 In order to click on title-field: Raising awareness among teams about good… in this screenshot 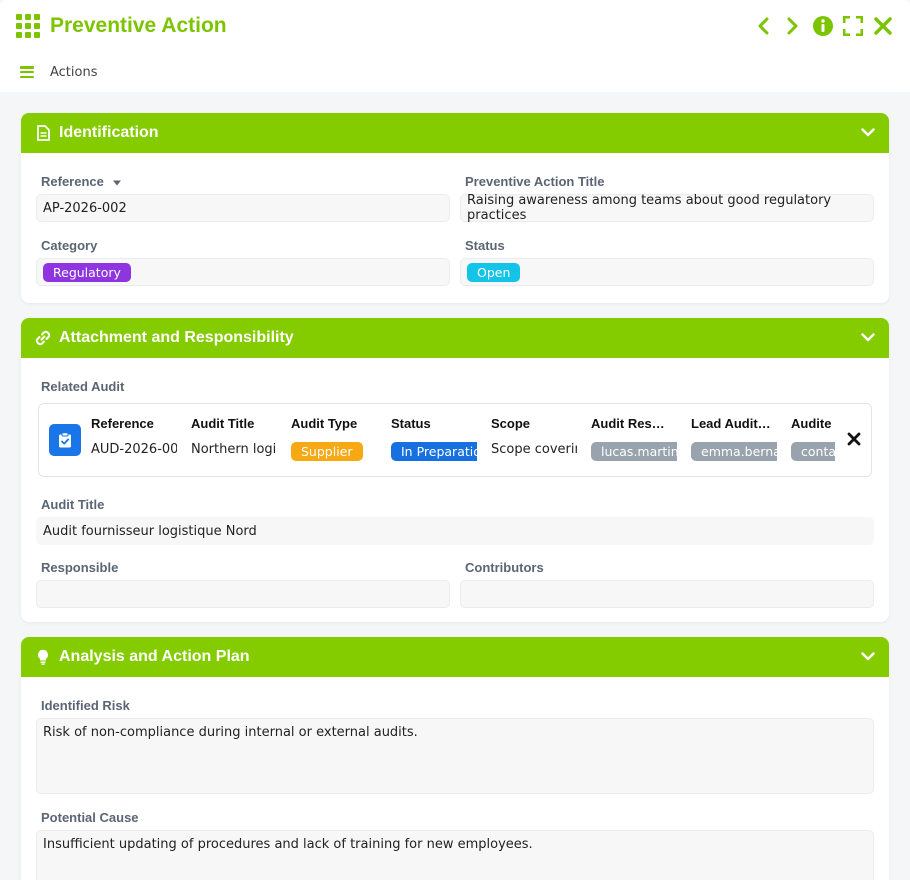, I will do `click(667, 208)`.